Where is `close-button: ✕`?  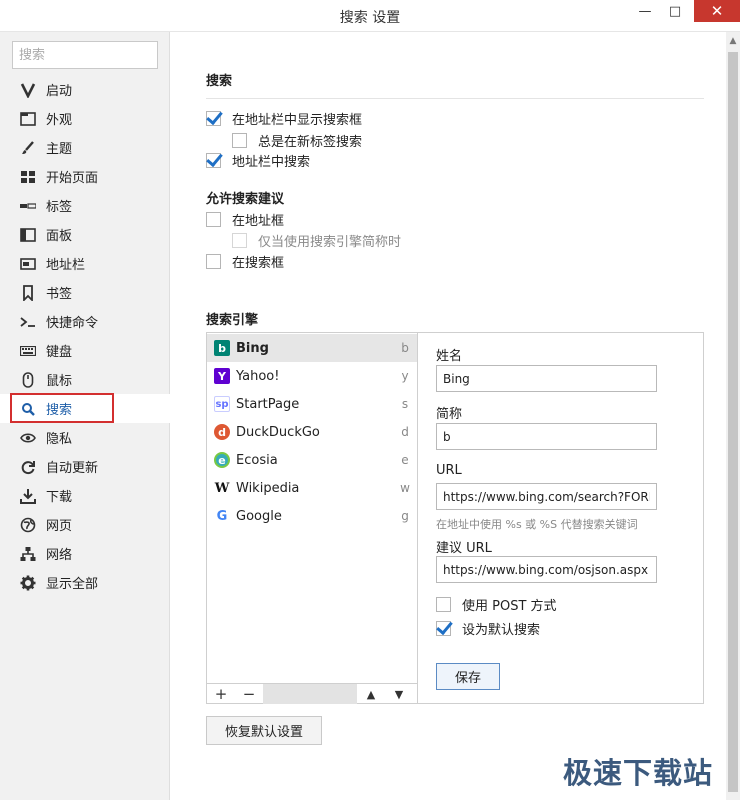
close-button: ✕ is located at coordinates (717, 11).